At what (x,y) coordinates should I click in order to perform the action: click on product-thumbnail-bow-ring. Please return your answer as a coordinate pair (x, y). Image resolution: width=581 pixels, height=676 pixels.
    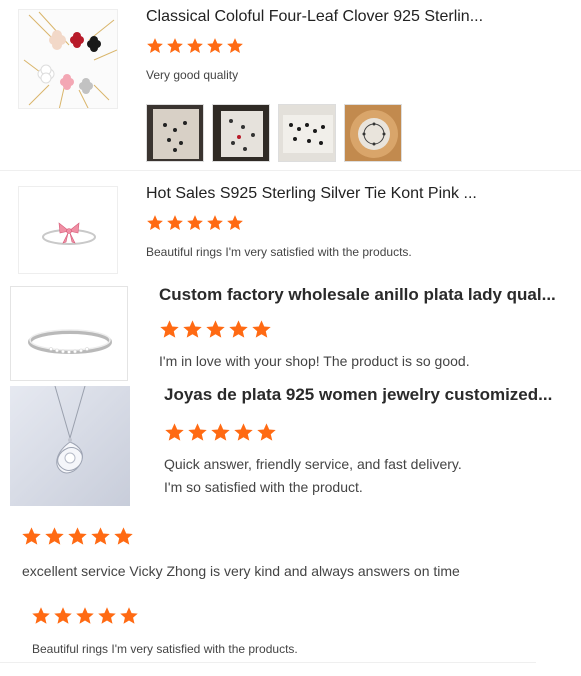
    Looking at the image, I should click on (68, 230).